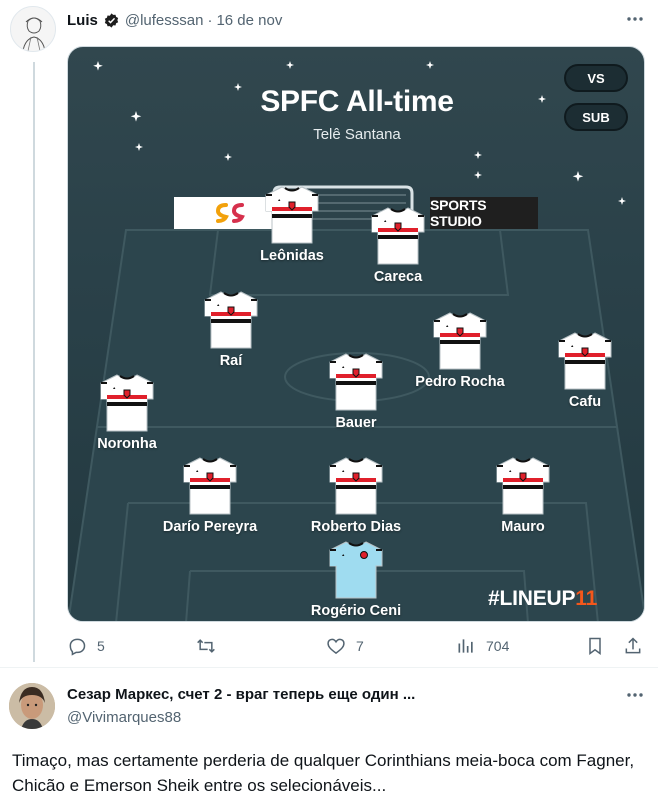 This screenshot has height=801, width=658. Describe the element at coordinates (124, 717) in the screenshot. I see `reply-author-handle: @Vivimarques88` at that location.